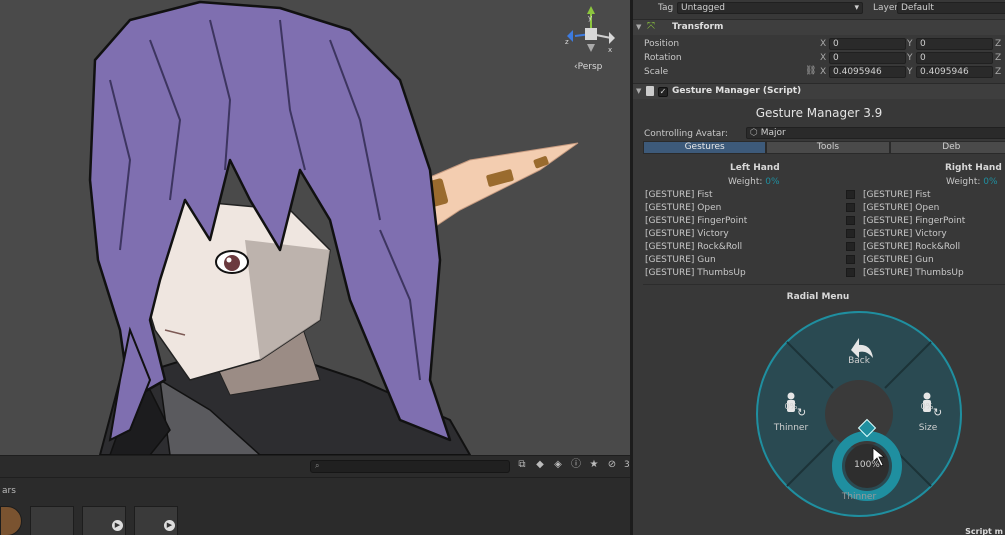  What do you see at coordinates (612, 465) in the screenshot?
I see `hidden-eye-icon: ⊘` at bounding box center [612, 465].